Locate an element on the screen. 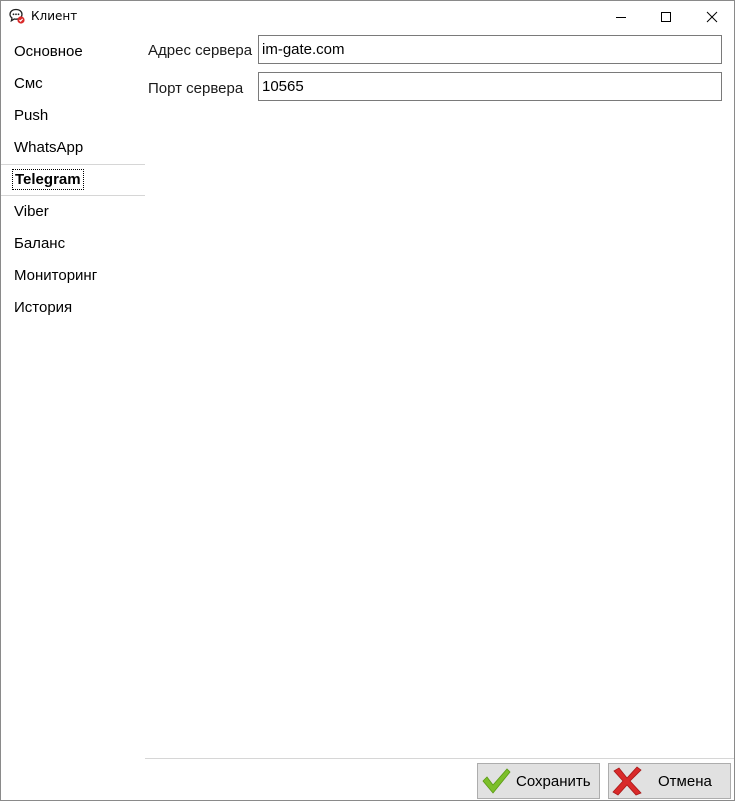 Image resolution: width=735 pixels, height=801 pixels. close-button is located at coordinates (712, 16).